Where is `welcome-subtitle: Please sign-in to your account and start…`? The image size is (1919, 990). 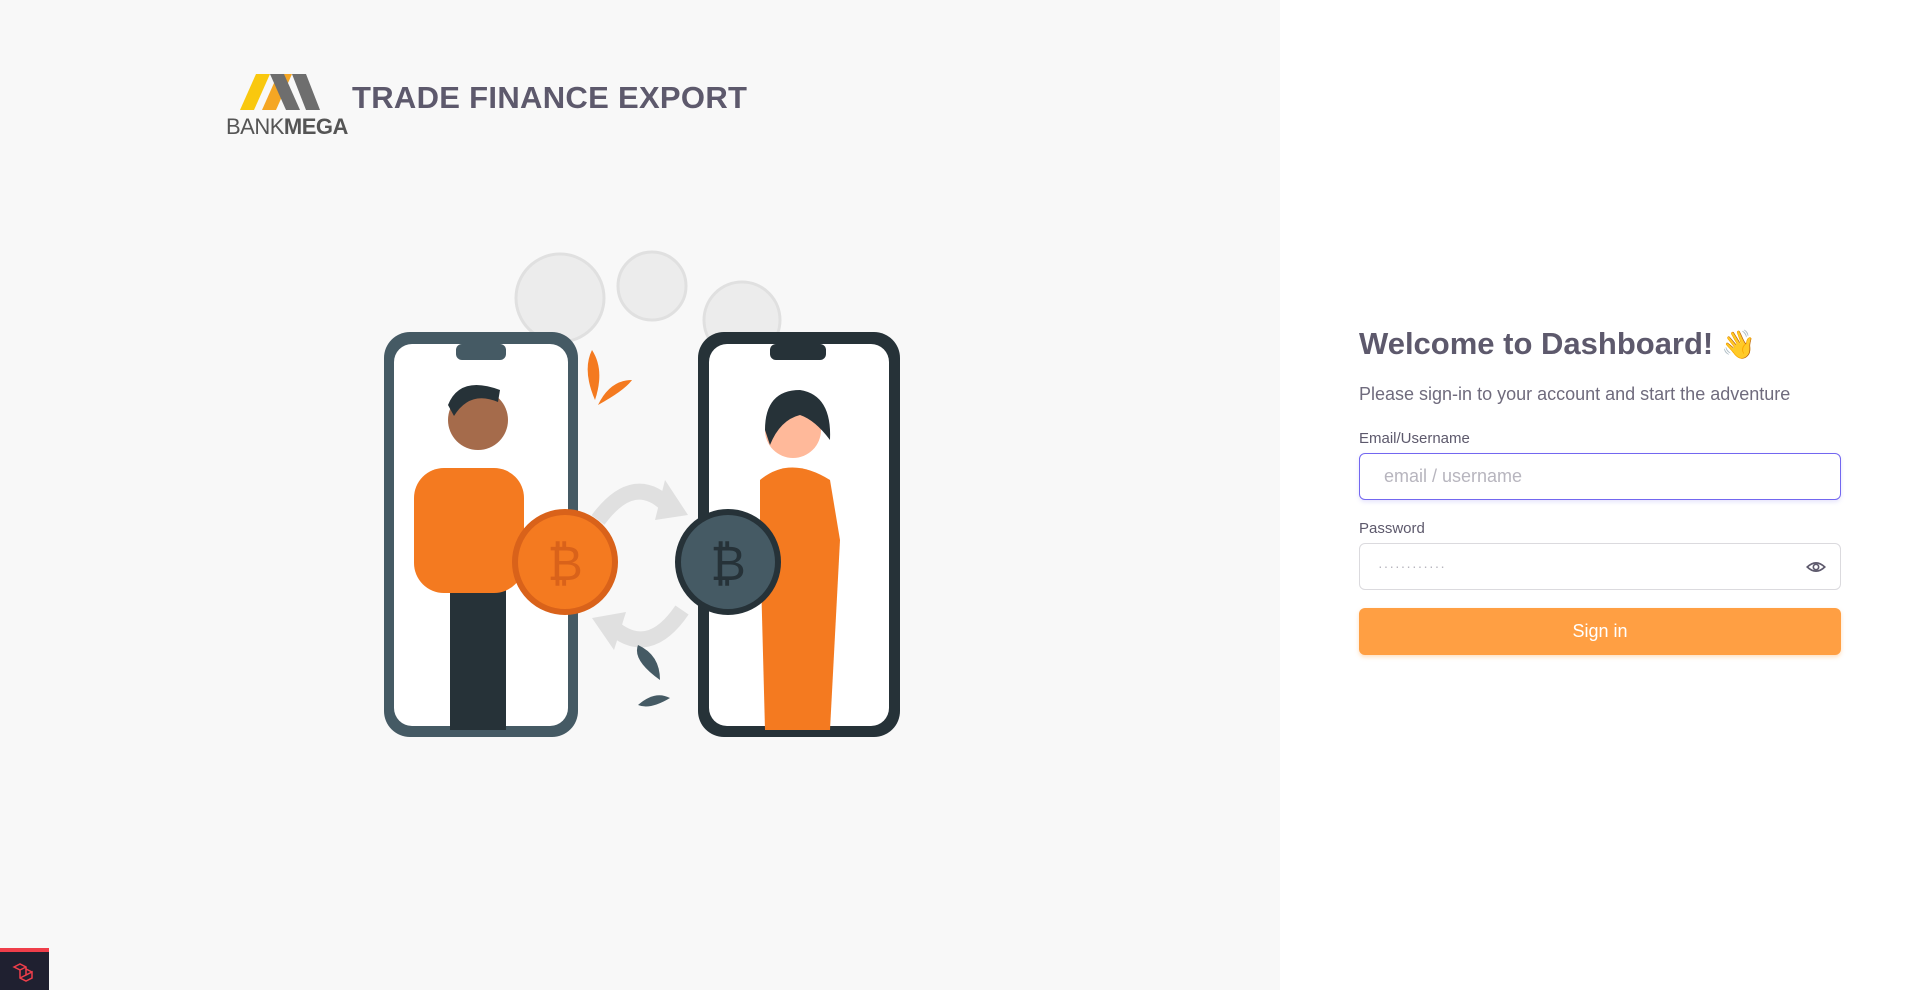 welcome-subtitle: Please sign-in to your account and start… is located at coordinates (1575, 394).